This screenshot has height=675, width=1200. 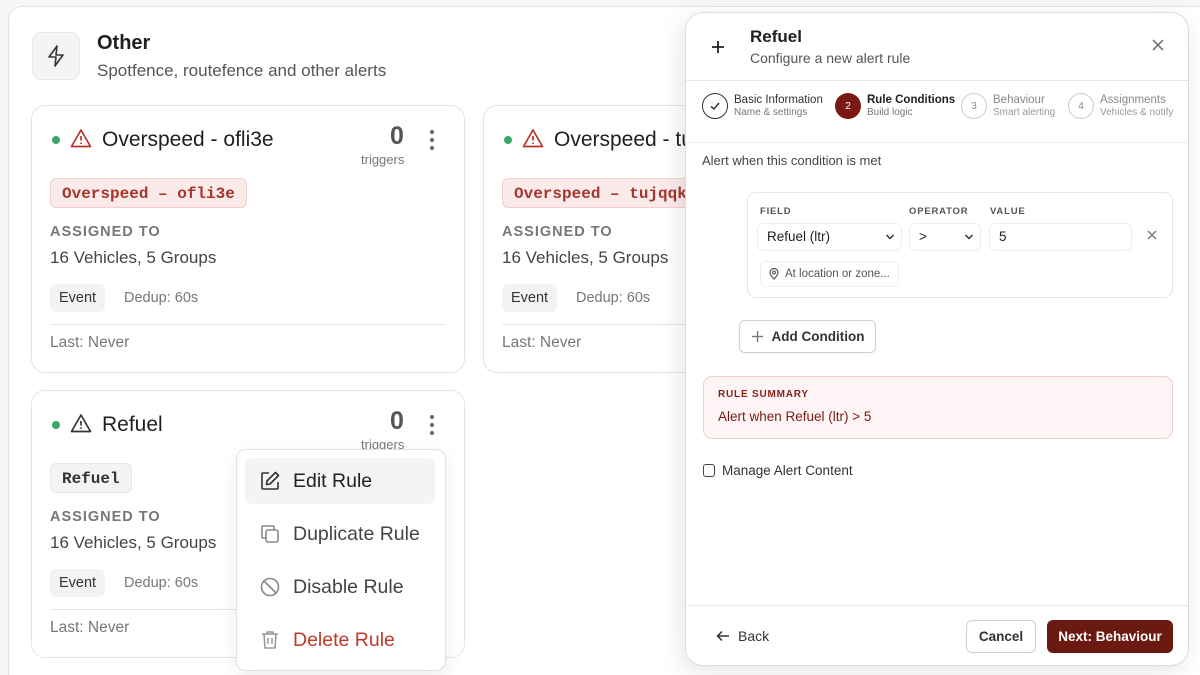 I want to click on add-condition-label: Add Condition, so click(x=818, y=336).